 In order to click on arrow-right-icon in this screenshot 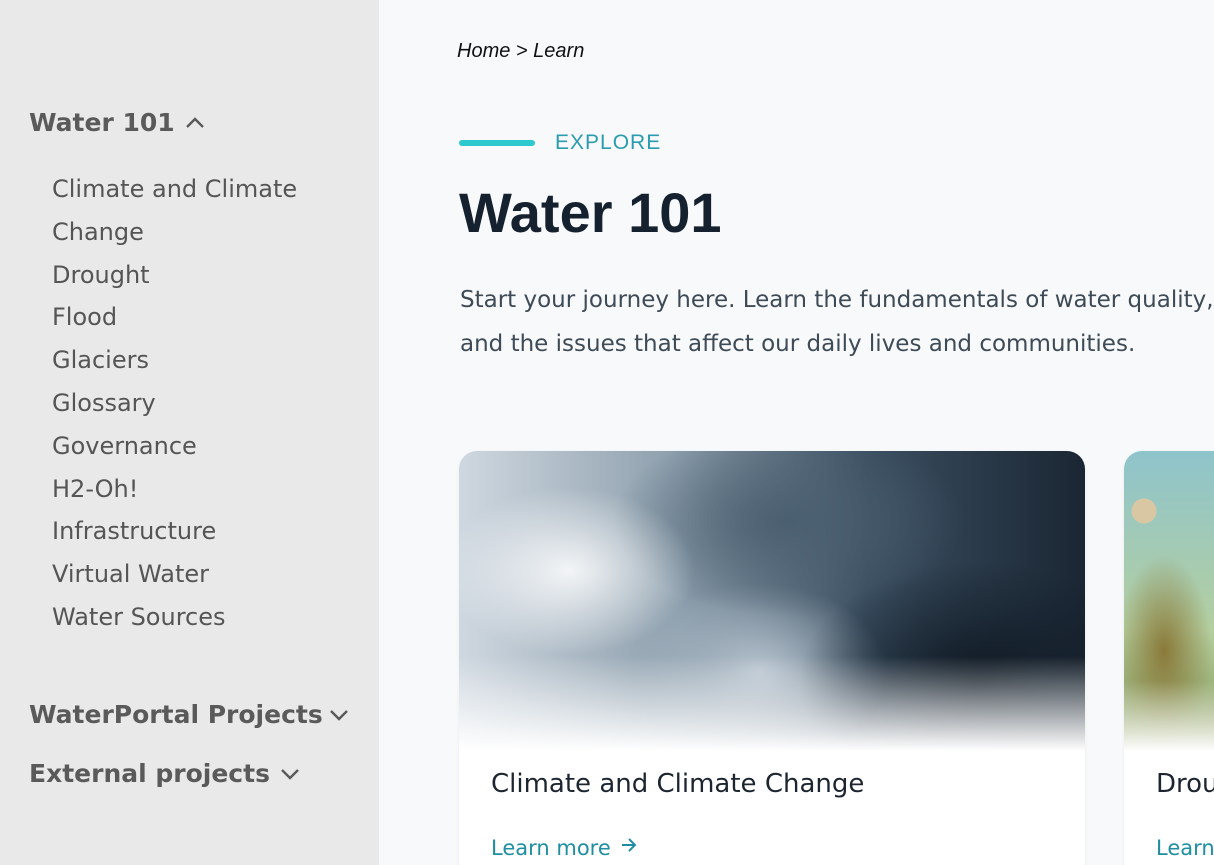, I will do `click(629, 847)`.